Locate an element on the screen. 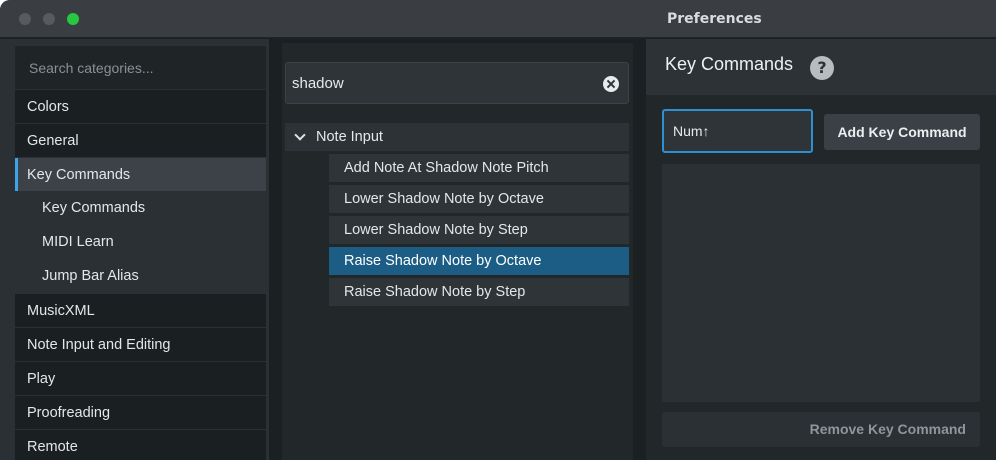 The height and width of the screenshot is (460, 996). command-add-note-at-shadow-note-pitch: Add Note At Shadow Note Pitch is located at coordinates (479, 168).